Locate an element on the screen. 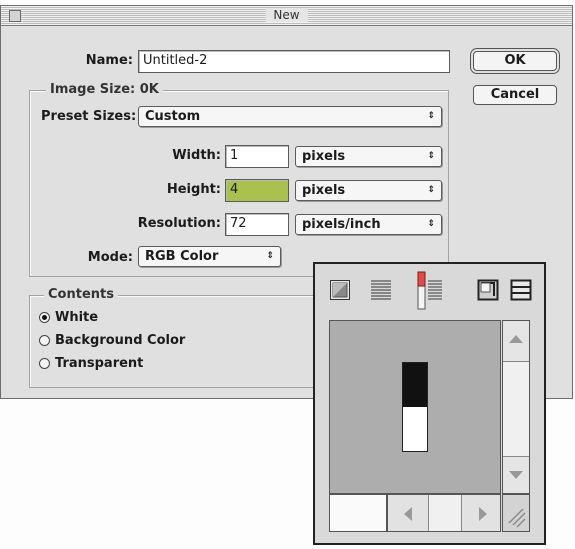 Image resolution: width=575 pixels, height=549 pixels. resize-grip-icon is located at coordinates (516, 513).